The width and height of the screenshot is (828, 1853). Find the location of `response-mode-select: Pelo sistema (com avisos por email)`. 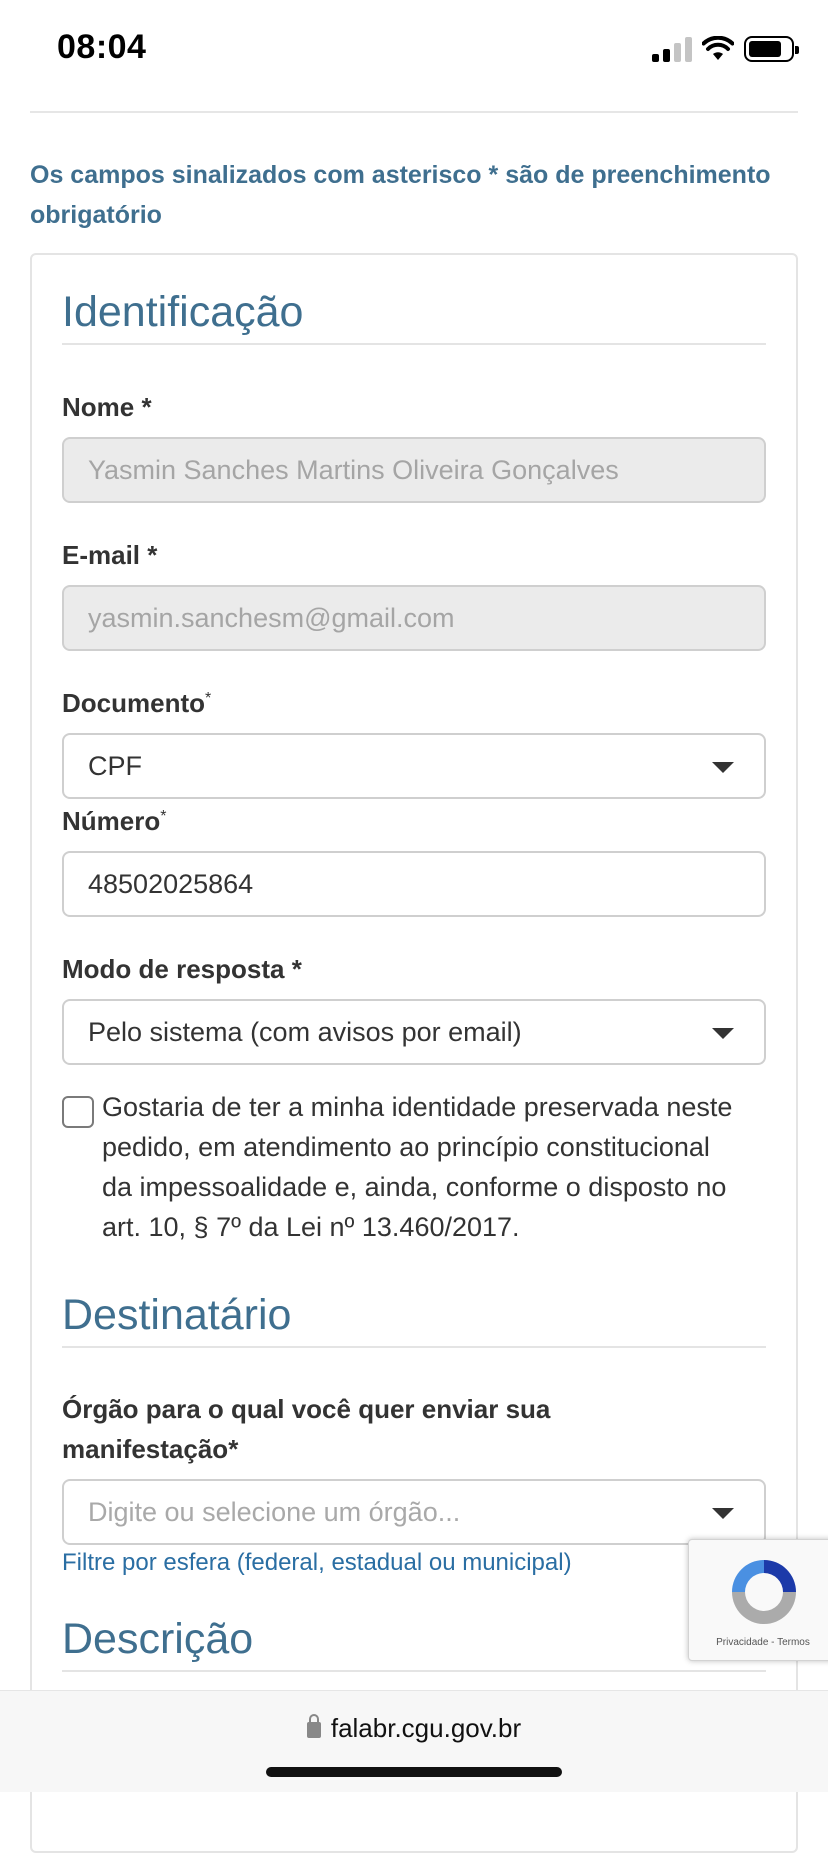

response-mode-select: Pelo sistema (com avisos por email) is located at coordinates (414, 1032).